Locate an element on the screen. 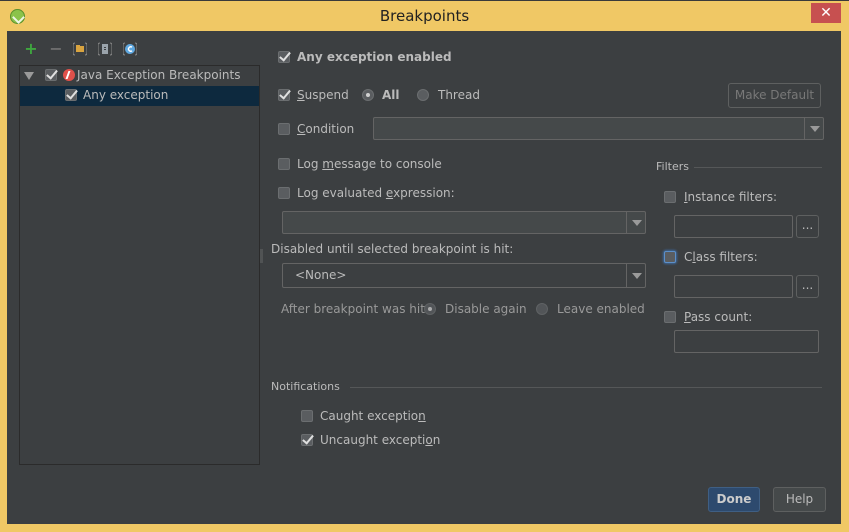 The width and height of the screenshot is (849, 532). pass-count-input is located at coordinates (746, 341).